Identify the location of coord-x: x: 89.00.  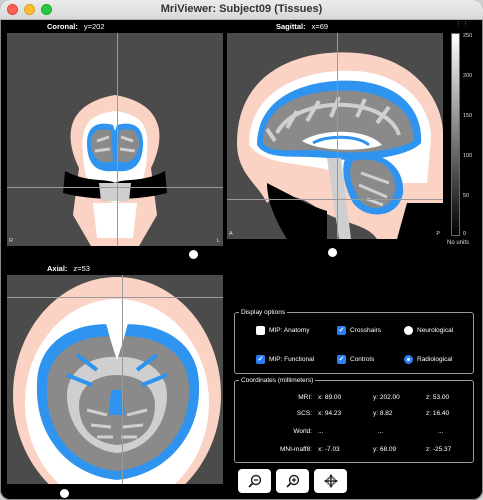
(330, 397).